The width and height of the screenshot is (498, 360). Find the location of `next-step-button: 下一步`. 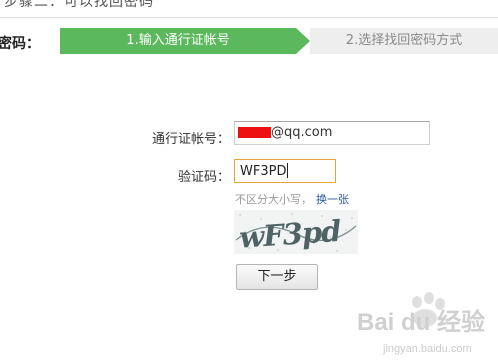

next-step-button: 下一步 is located at coordinates (277, 277).